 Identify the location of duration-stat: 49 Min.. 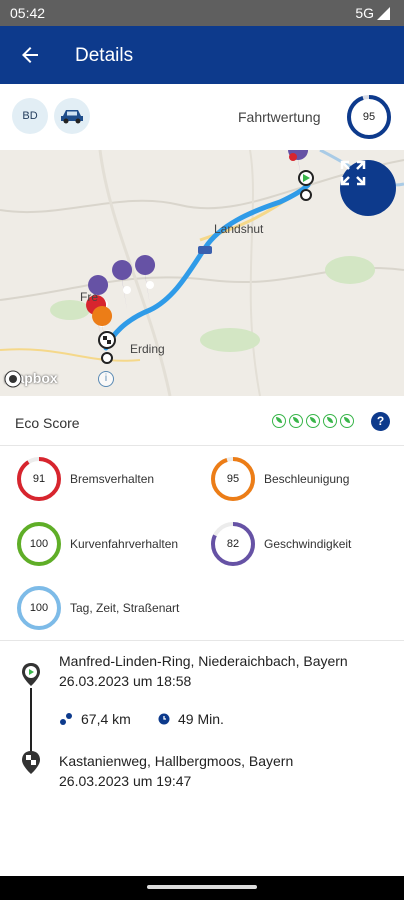
(191, 719).